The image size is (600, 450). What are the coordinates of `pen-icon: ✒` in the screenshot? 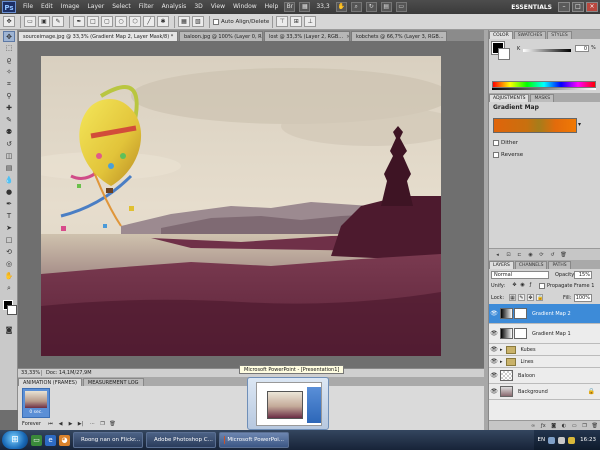 It's located at (79, 21).